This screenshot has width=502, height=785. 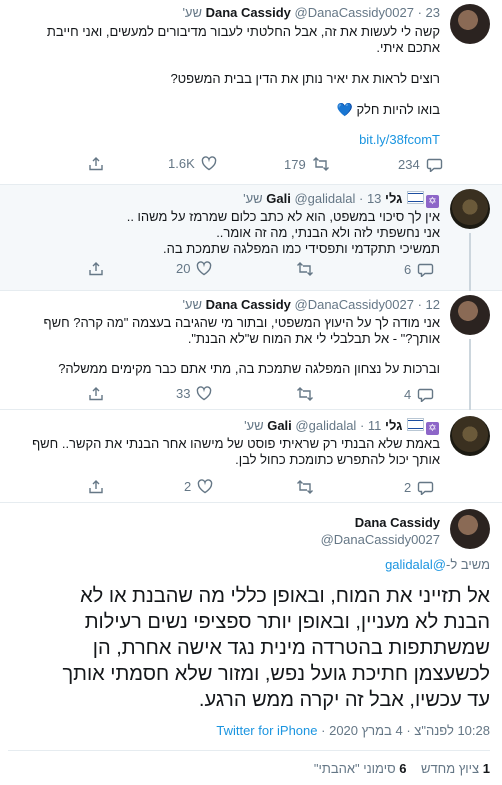 I want to click on tweet-date: 4 במרץ 2020, so click(x=366, y=730).